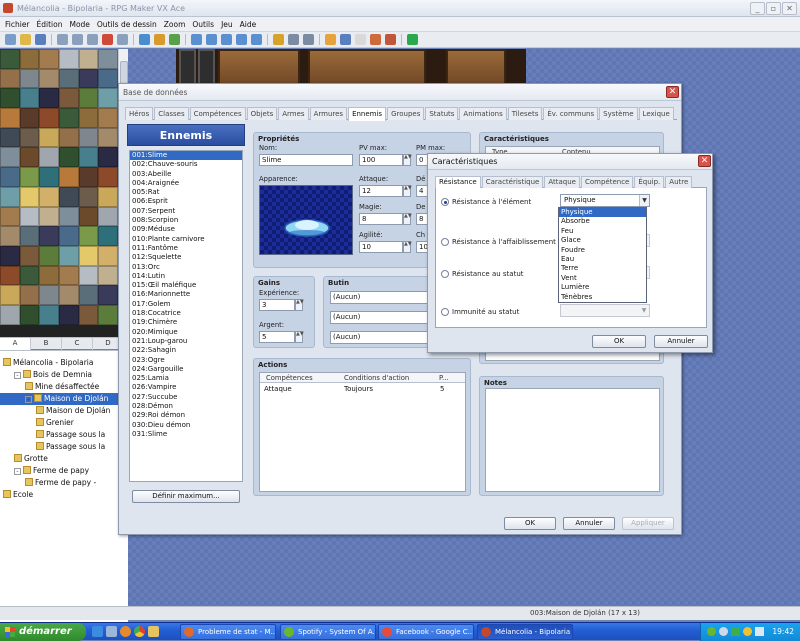  Describe the element at coordinates (186, 360) in the screenshot. I see `list-item: 023:Ogre` at that location.